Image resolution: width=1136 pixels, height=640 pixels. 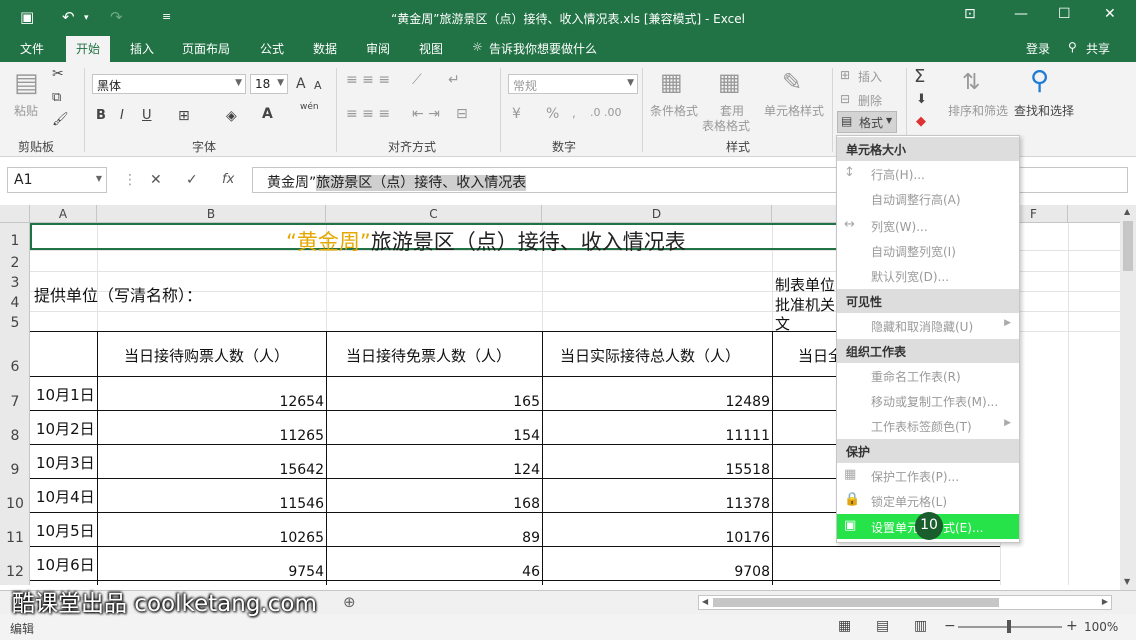 I want to click on menu-item-autofit-col: 自动调整列宽(I), so click(x=928, y=250).